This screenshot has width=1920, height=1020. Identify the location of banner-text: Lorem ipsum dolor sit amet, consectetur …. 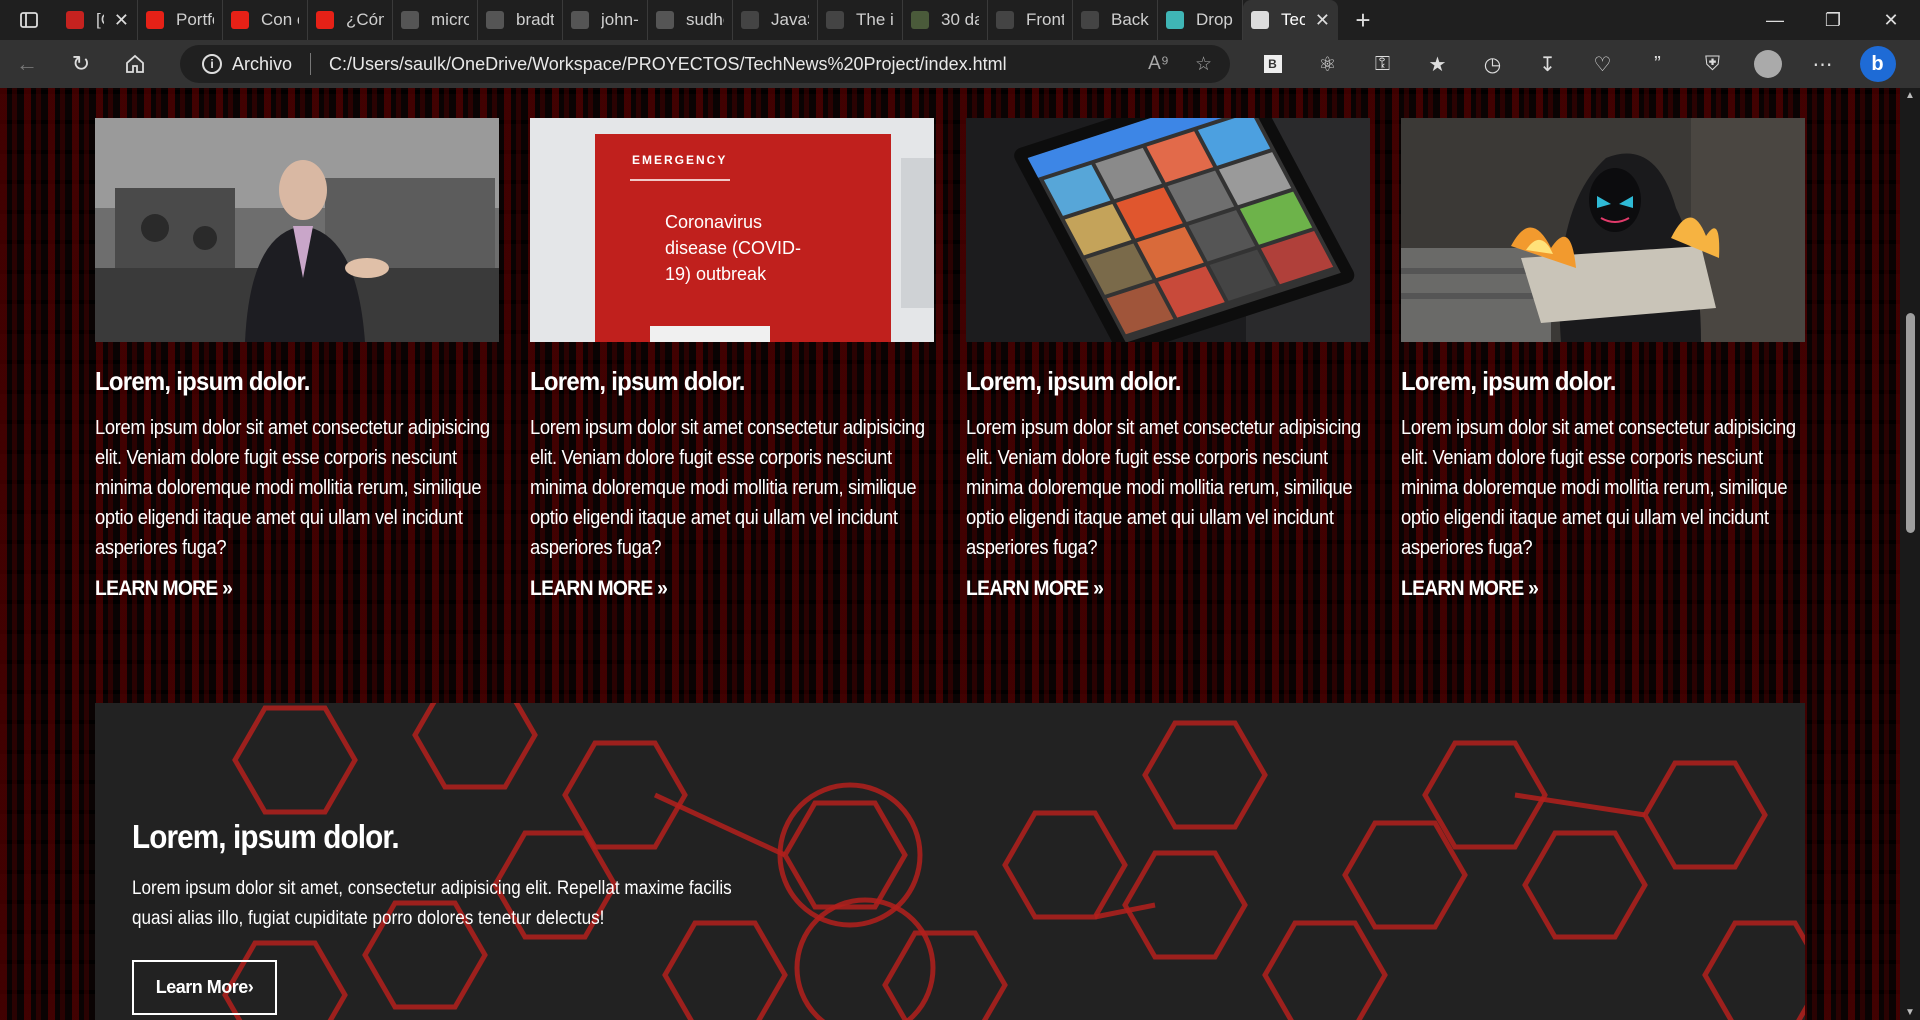
(432, 903).